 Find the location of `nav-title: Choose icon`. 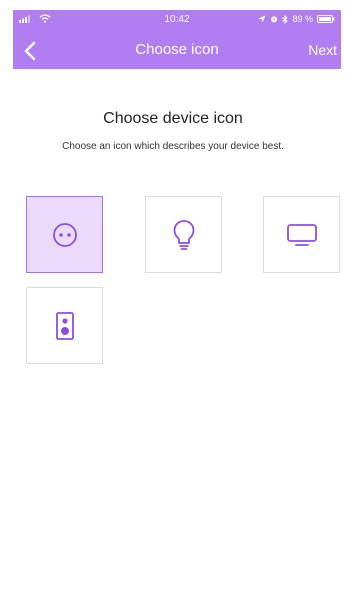

nav-title: Choose icon is located at coordinates (177, 49).